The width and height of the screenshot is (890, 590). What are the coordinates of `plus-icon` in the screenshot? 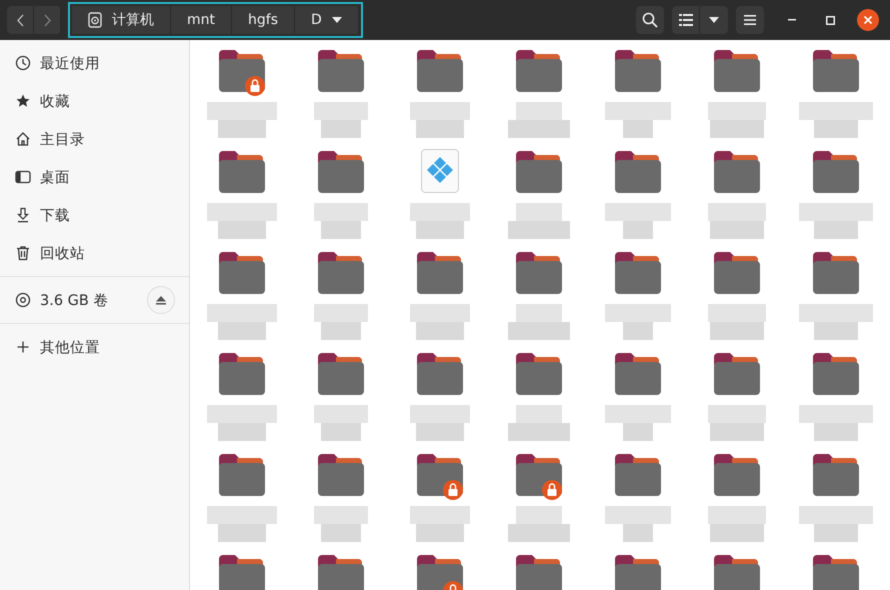 It's located at (23, 347).